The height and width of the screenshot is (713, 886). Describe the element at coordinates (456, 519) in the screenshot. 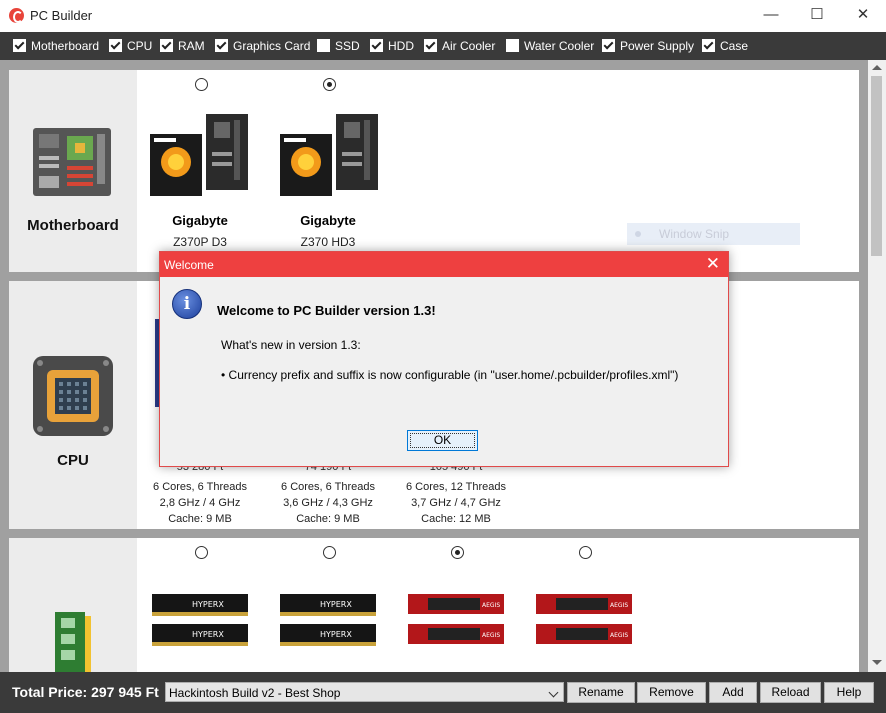

I see `cpu-cache: Cache: 12 MB` at that location.